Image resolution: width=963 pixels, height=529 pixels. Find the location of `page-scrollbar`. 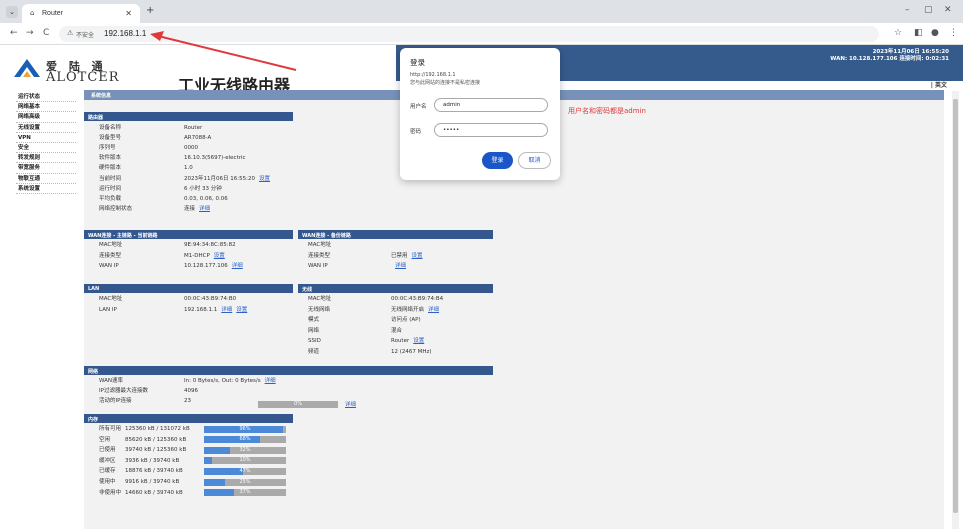

page-scrollbar is located at coordinates (955, 310).